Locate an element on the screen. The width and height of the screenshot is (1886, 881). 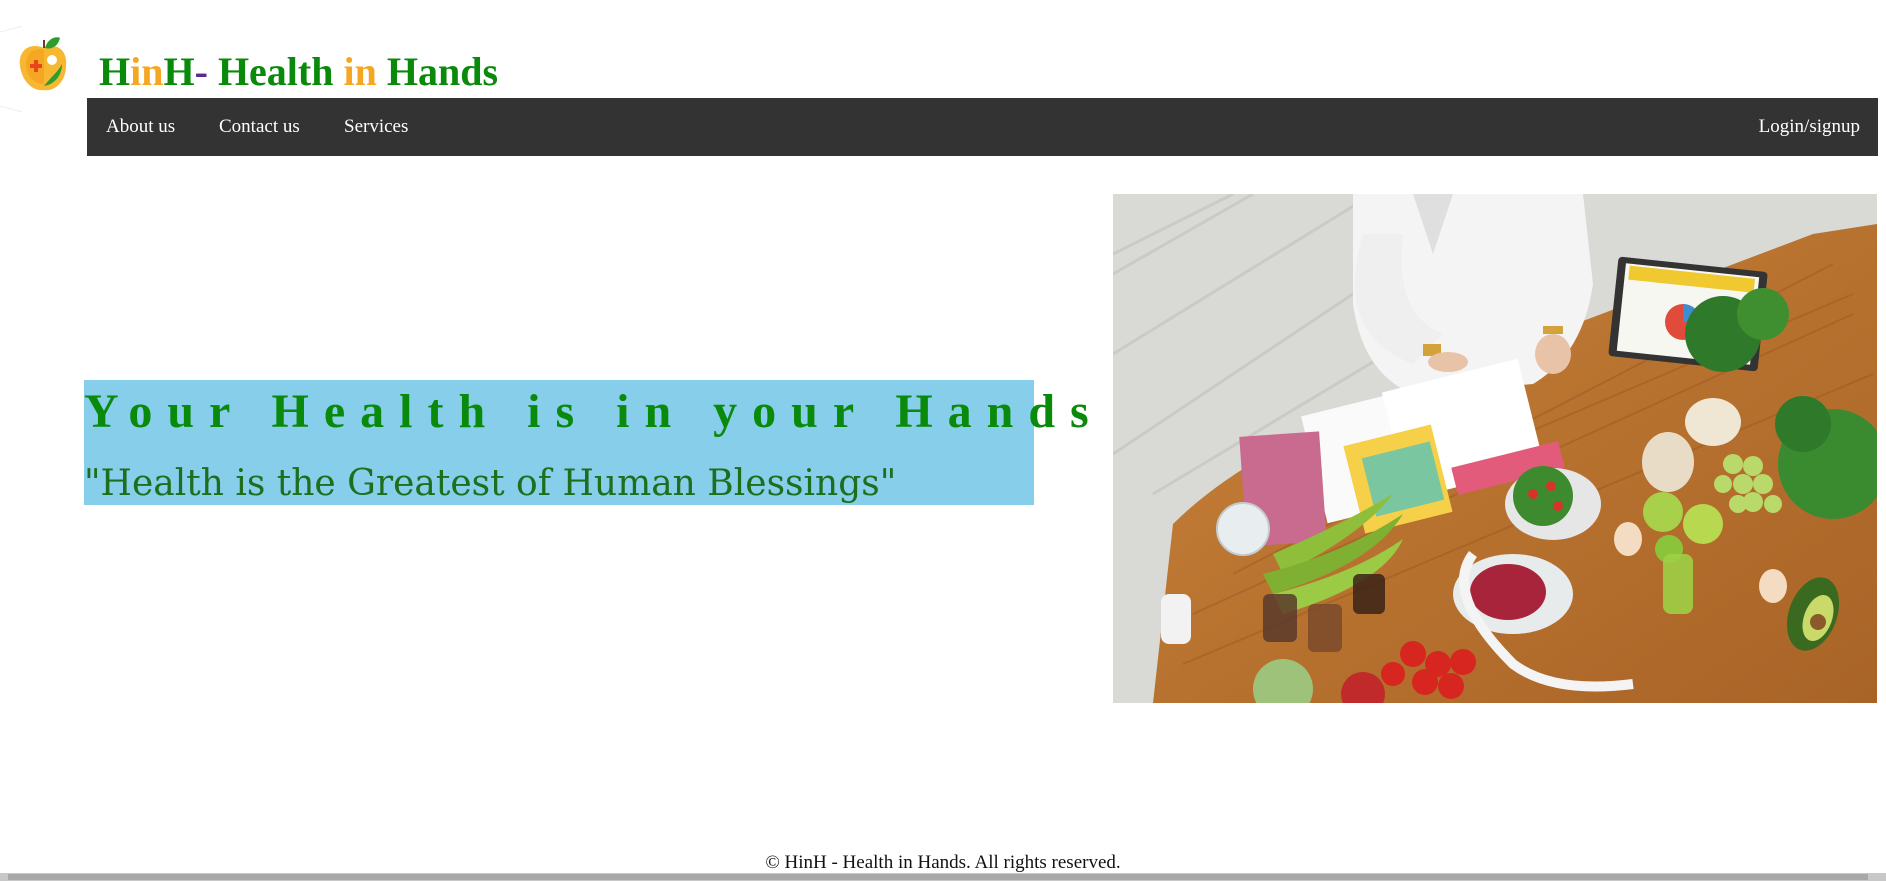
nav-about-link: About us is located at coordinates (140, 127).